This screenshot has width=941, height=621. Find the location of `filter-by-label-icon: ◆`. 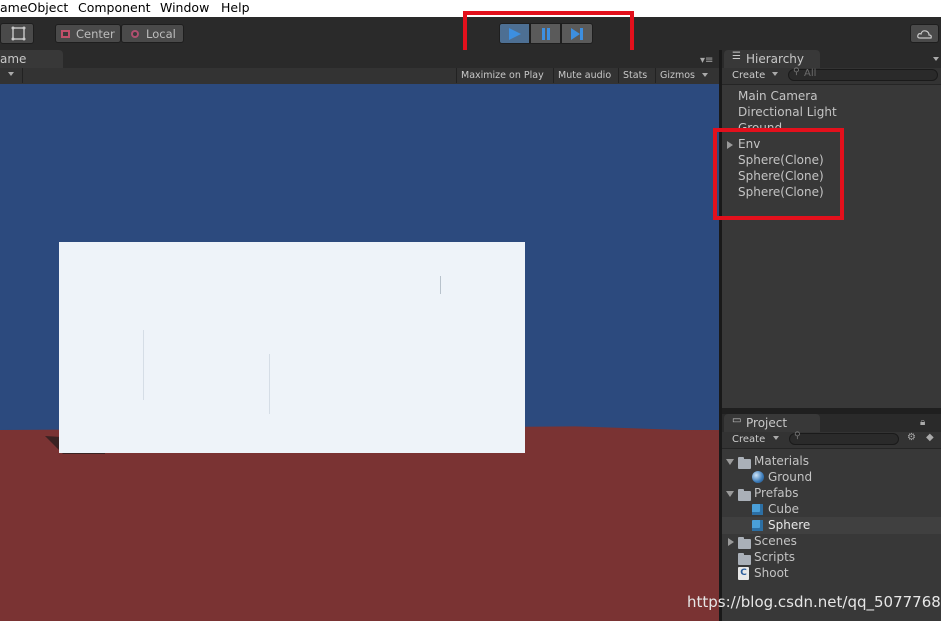

filter-by-label-icon: ◆ is located at coordinates (930, 437).